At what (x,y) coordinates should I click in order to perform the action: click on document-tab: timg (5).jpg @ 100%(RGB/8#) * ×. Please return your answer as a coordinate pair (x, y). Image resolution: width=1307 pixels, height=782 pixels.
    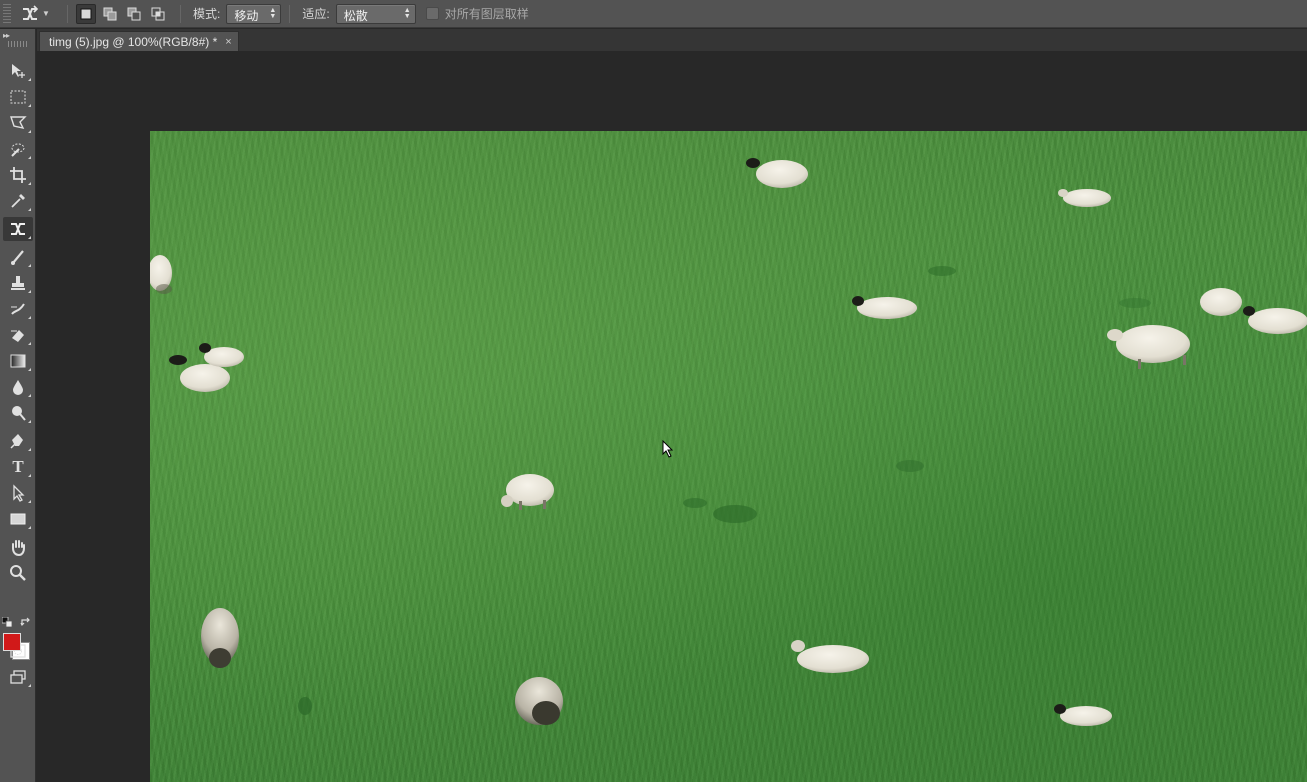
    Looking at the image, I should click on (139, 41).